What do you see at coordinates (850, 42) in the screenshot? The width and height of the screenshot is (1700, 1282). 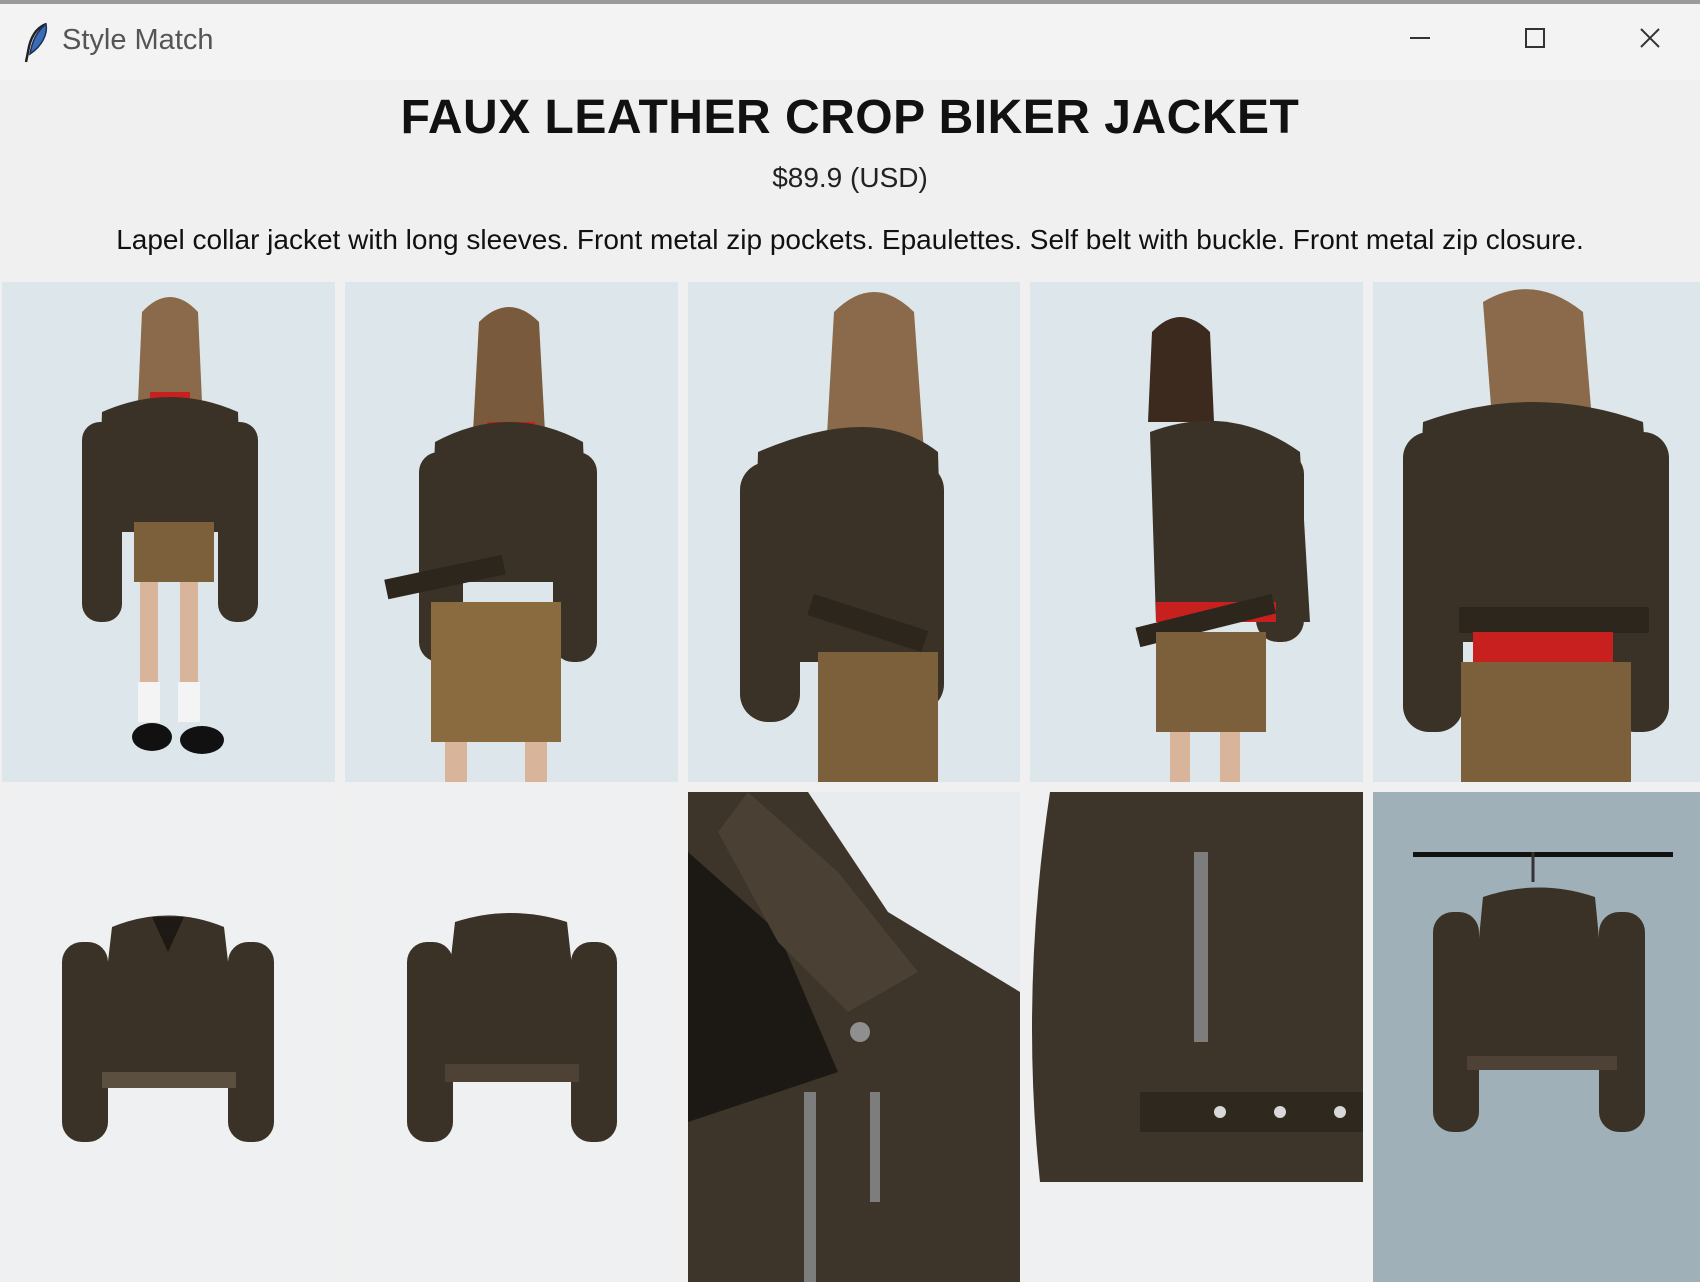 I see `title-bar: Style Match` at bounding box center [850, 42].